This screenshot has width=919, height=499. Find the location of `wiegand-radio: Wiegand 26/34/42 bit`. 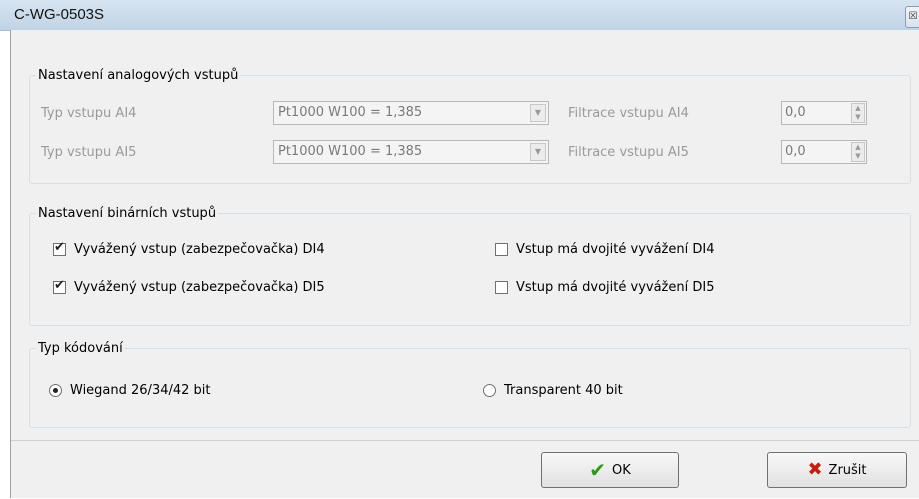

wiegand-radio: Wiegand 26/34/42 bit is located at coordinates (130, 390).